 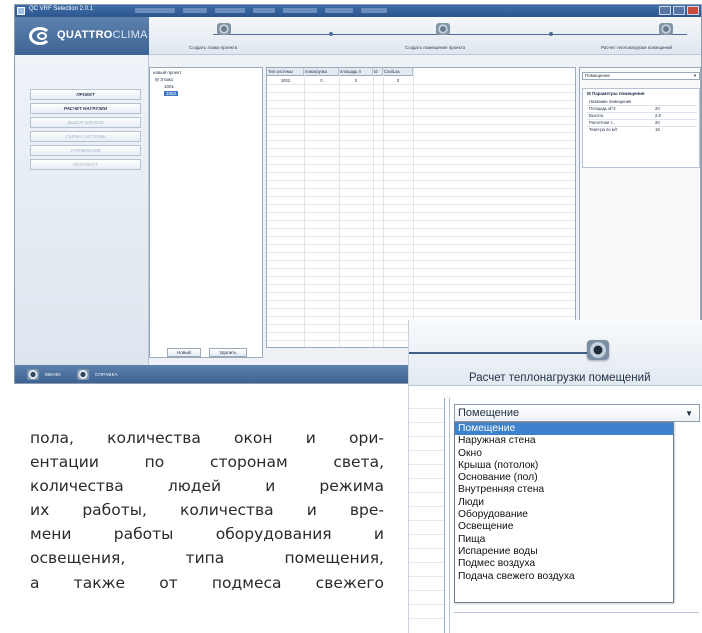 What do you see at coordinates (53, 374) in the screenshot?
I see `menu-label: МЕНЮ` at bounding box center [53, 374].